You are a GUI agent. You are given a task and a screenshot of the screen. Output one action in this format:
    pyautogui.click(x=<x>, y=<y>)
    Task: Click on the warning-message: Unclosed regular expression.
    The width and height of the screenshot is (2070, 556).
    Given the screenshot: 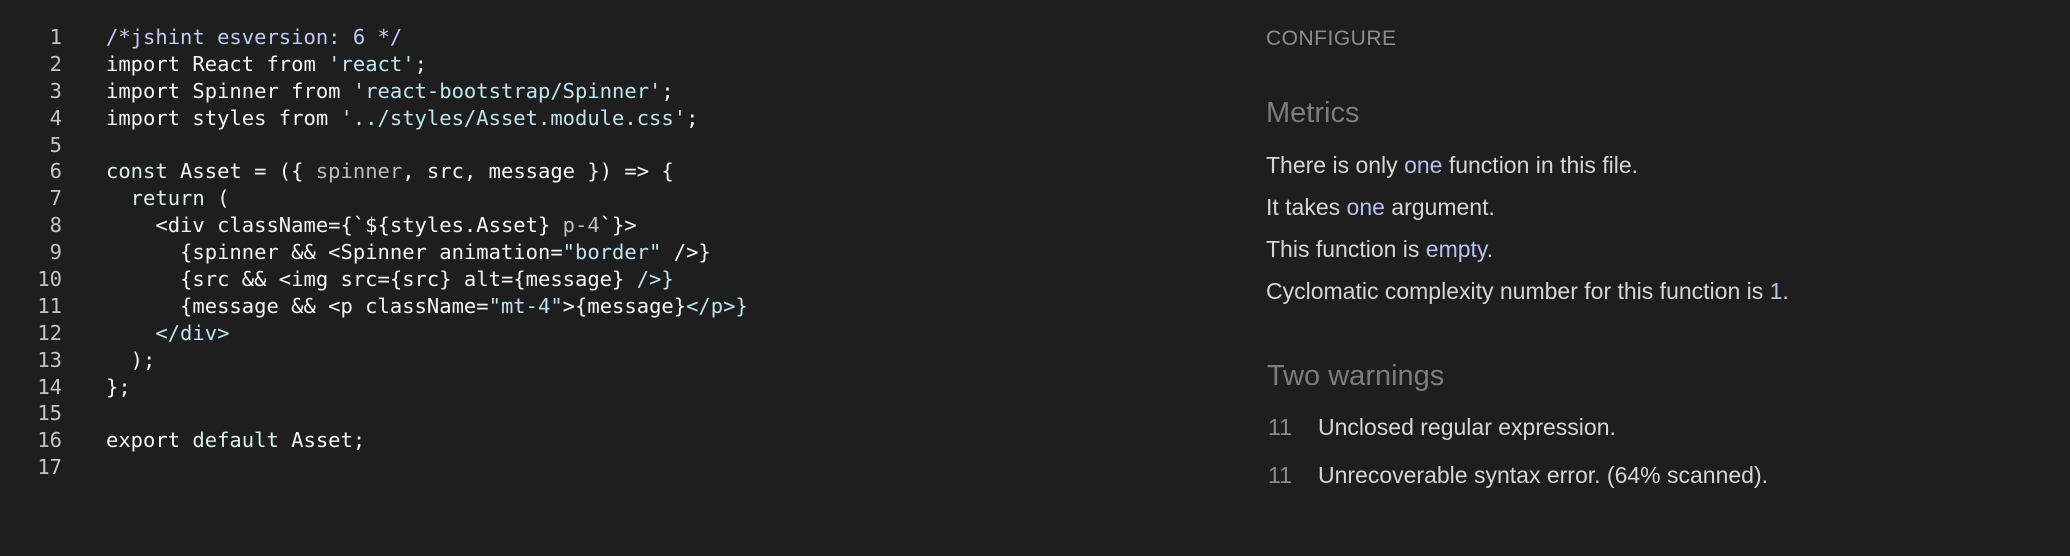 What is the action you would take?
    pyautogui.click(x=1467, y=427)
    